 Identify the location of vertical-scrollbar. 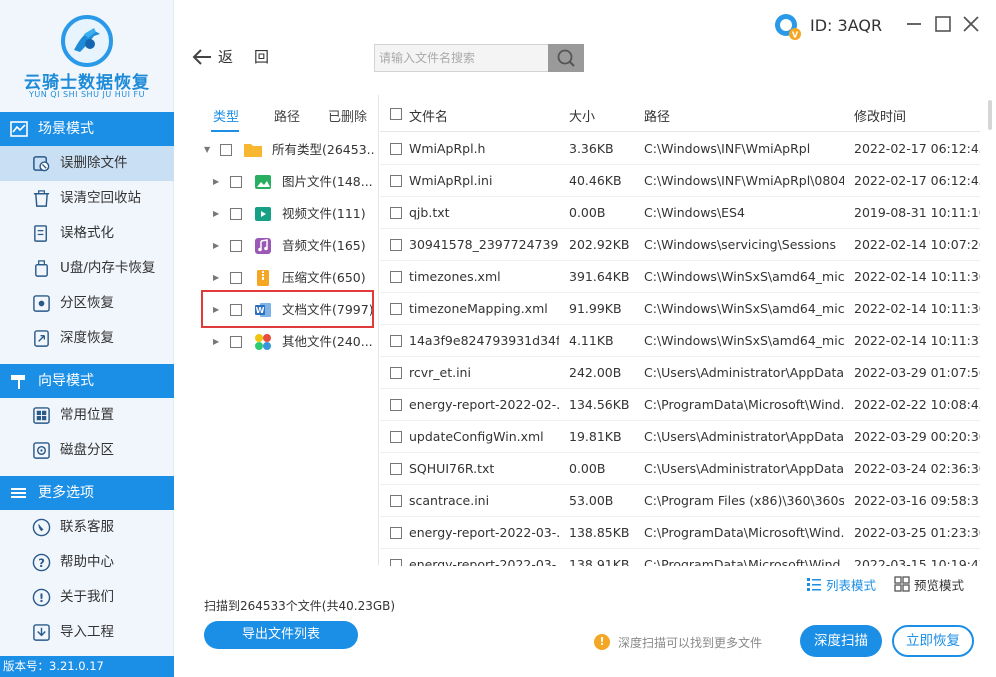
(990, 115).